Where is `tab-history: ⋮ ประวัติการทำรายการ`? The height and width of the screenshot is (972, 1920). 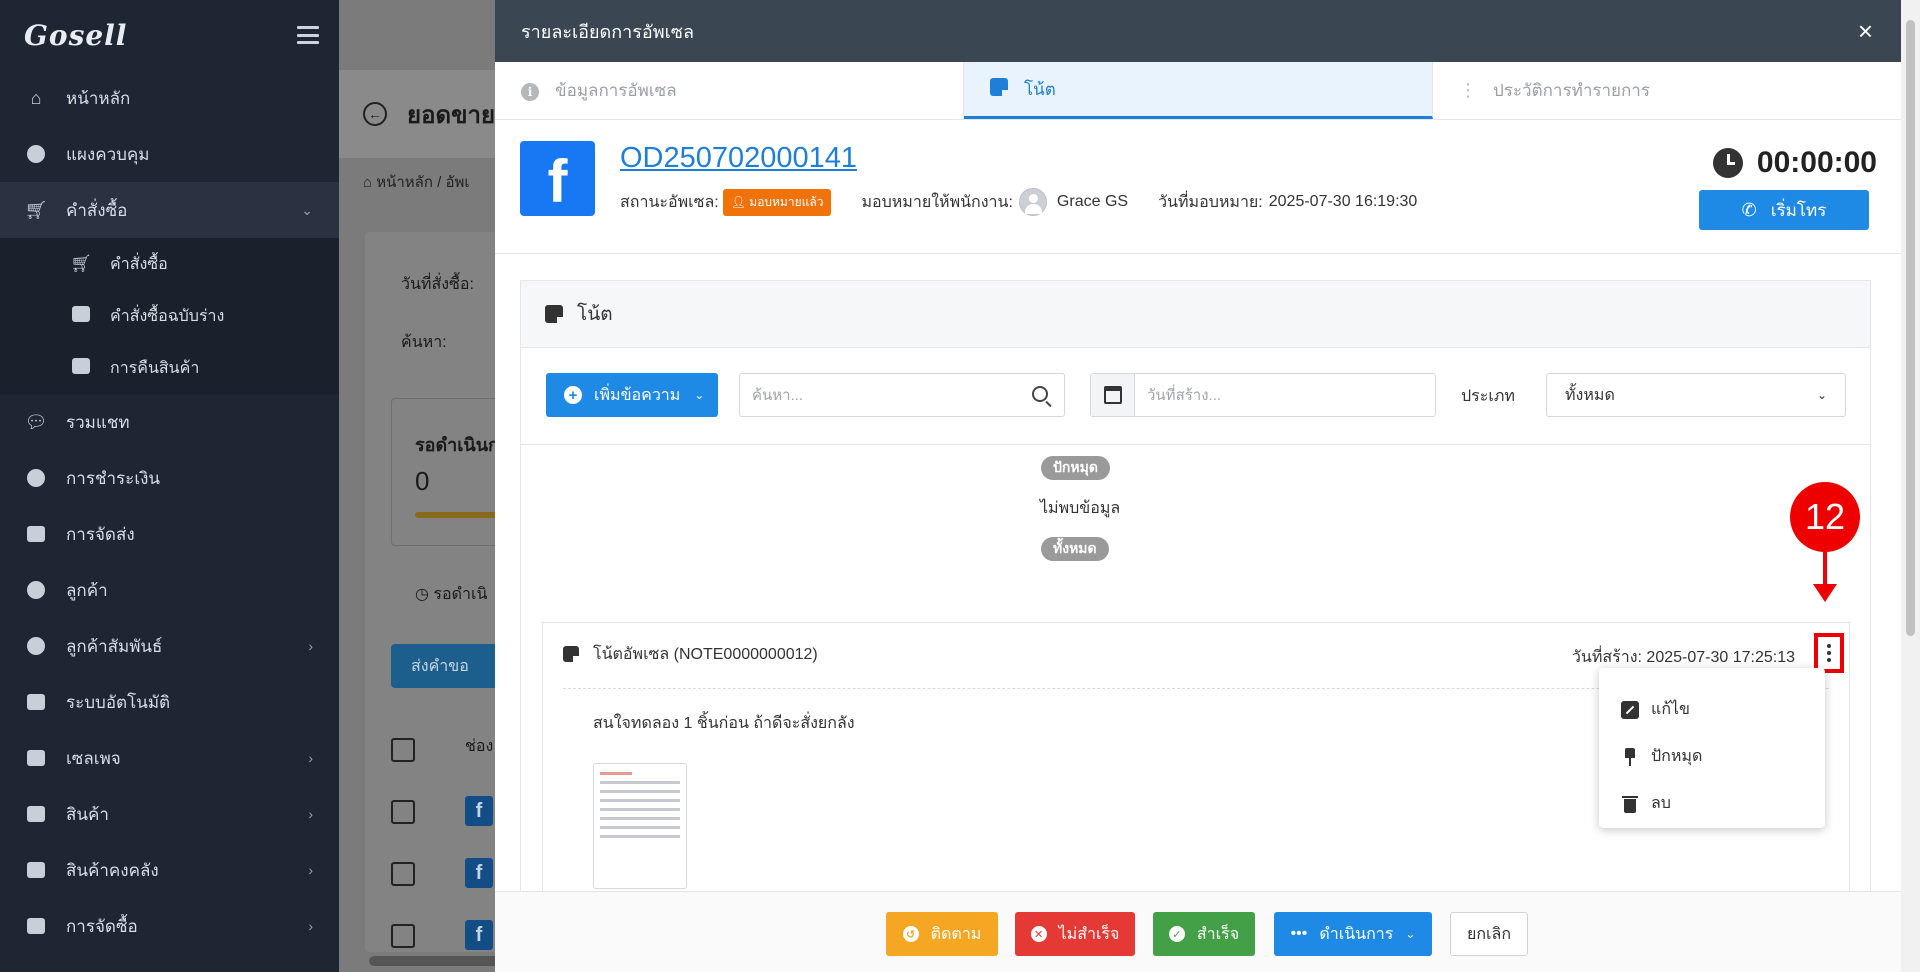
tab-history: ⋮ ประวัติการทำรายการ is located at coordinates (1667, 90).